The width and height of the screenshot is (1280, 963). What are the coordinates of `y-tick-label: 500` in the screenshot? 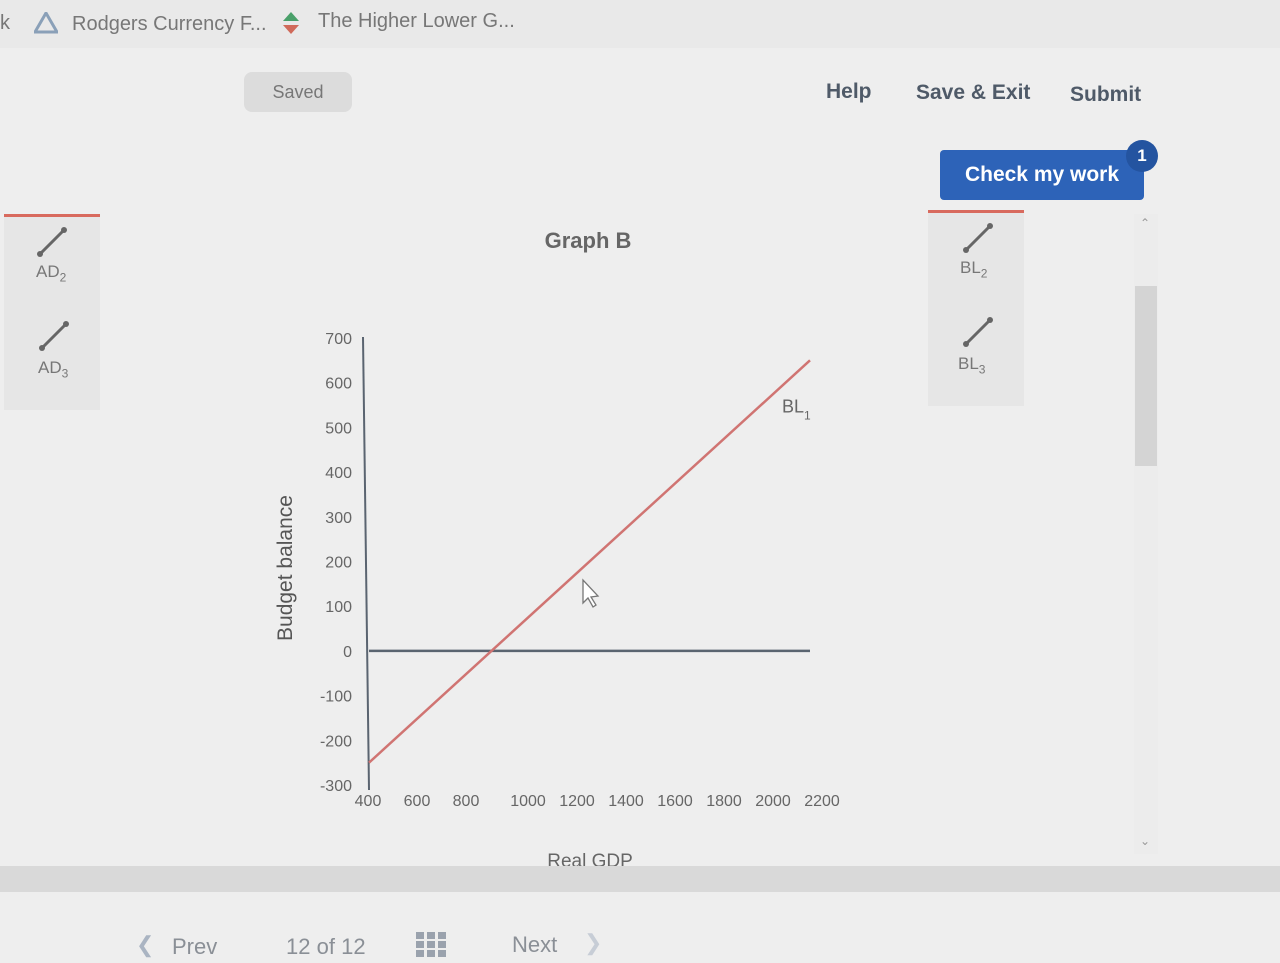 It's located at (338, 428).